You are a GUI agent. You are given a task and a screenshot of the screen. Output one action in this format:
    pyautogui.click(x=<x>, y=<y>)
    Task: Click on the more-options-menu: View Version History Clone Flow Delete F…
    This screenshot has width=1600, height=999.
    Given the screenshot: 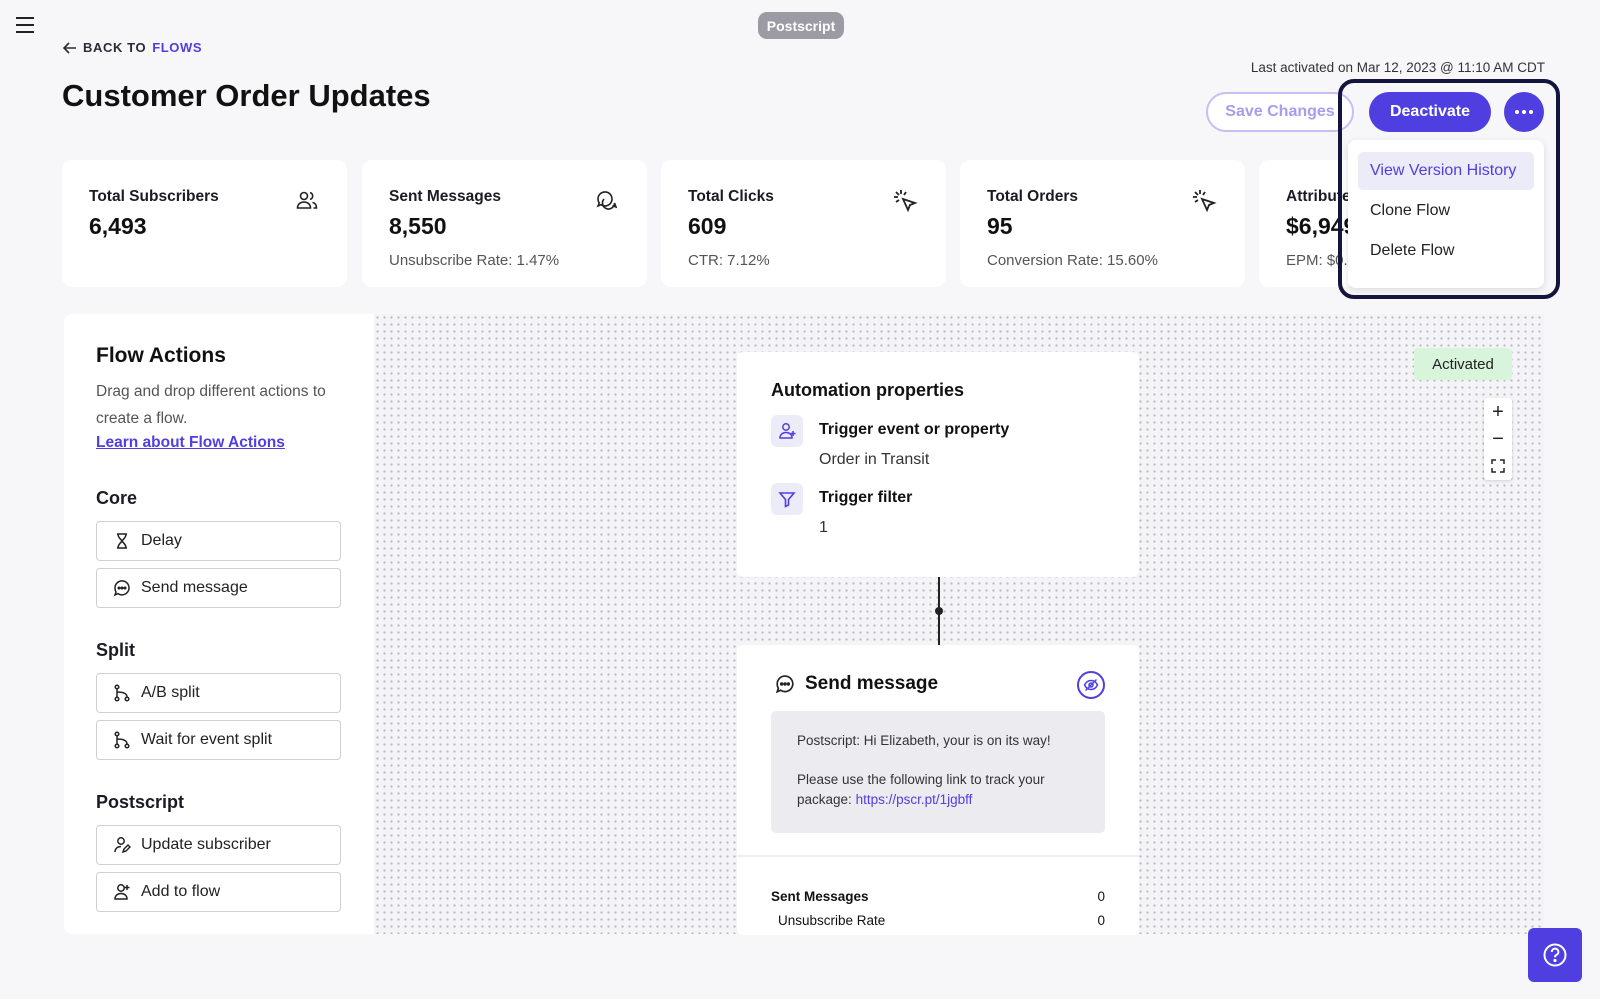 What is the action you would take?
    pyautogui.click(x=1446, y=214)
    